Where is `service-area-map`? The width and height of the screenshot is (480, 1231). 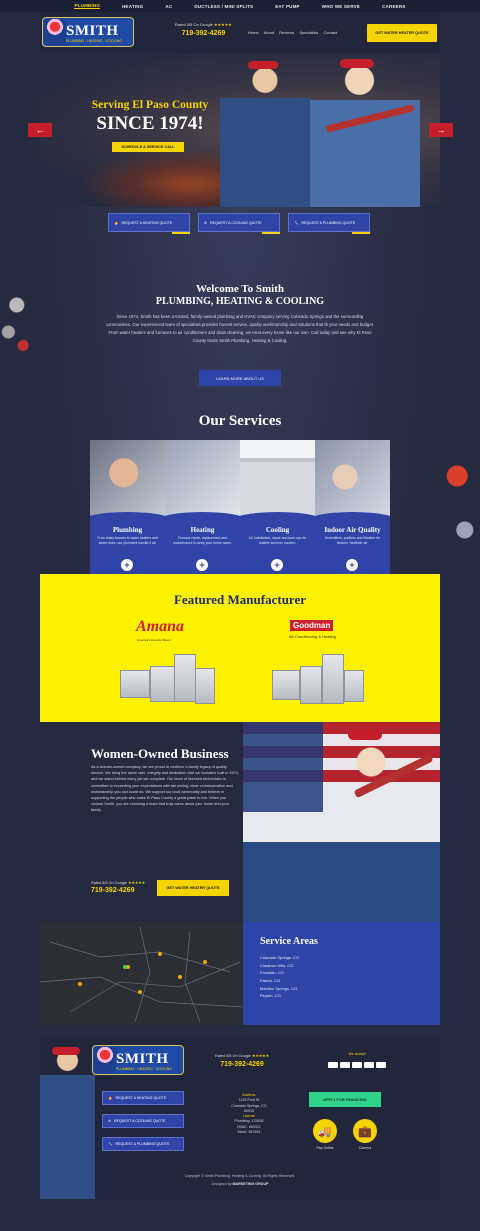
service-area-map is located at coordinates (141, 973).